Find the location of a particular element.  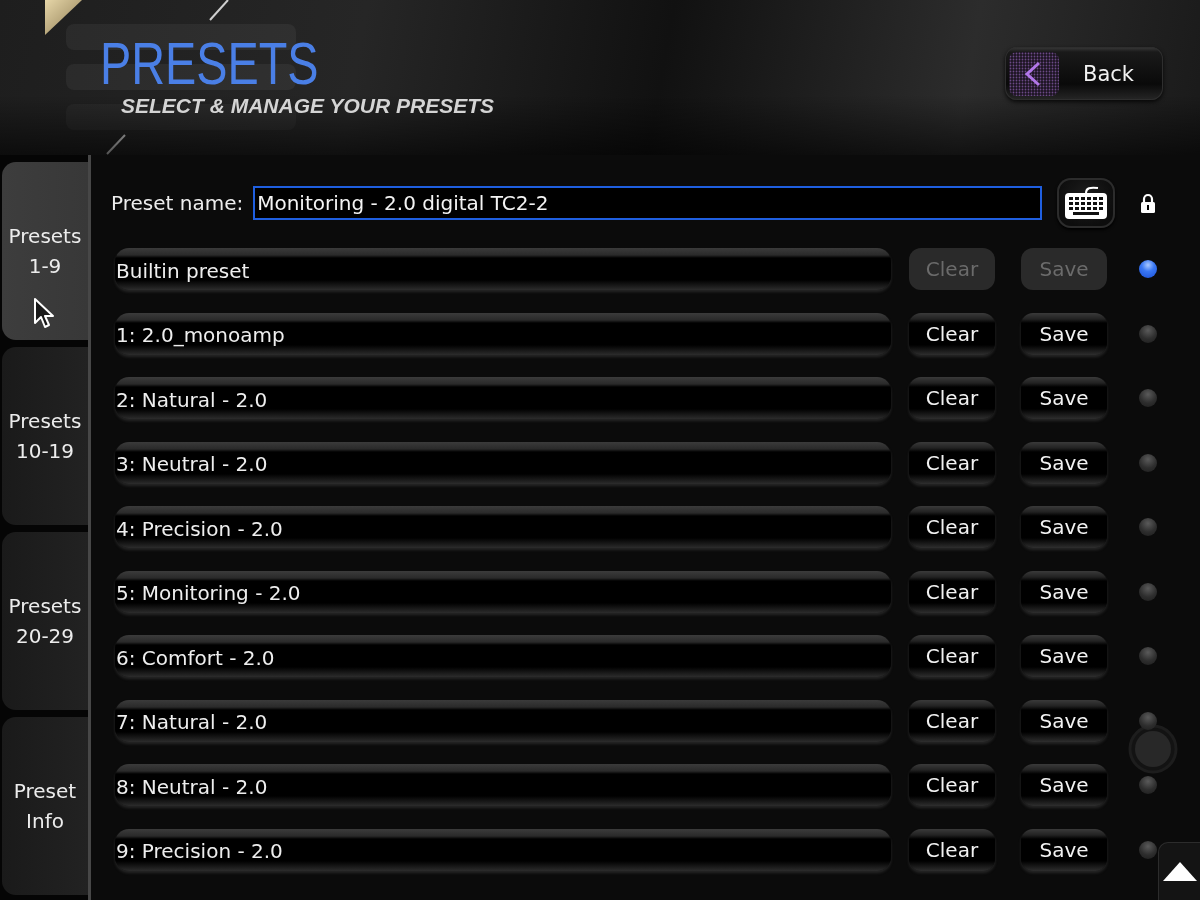

ring-icon is located at coordinates (1153, 749).